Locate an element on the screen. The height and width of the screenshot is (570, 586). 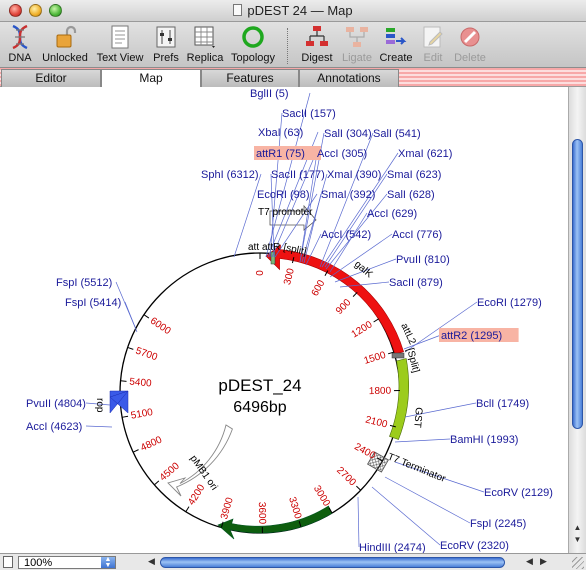
tab-features: Features is located at coordinates (250, 78).